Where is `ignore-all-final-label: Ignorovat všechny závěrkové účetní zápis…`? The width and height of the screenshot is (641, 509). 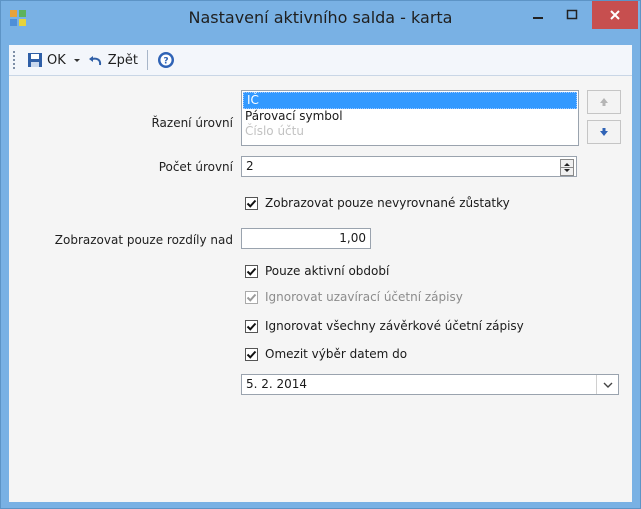 ignore-all-final-label: Ignorovat všechny závěrkové účetní zápis… is located at coordinates (394, 326).